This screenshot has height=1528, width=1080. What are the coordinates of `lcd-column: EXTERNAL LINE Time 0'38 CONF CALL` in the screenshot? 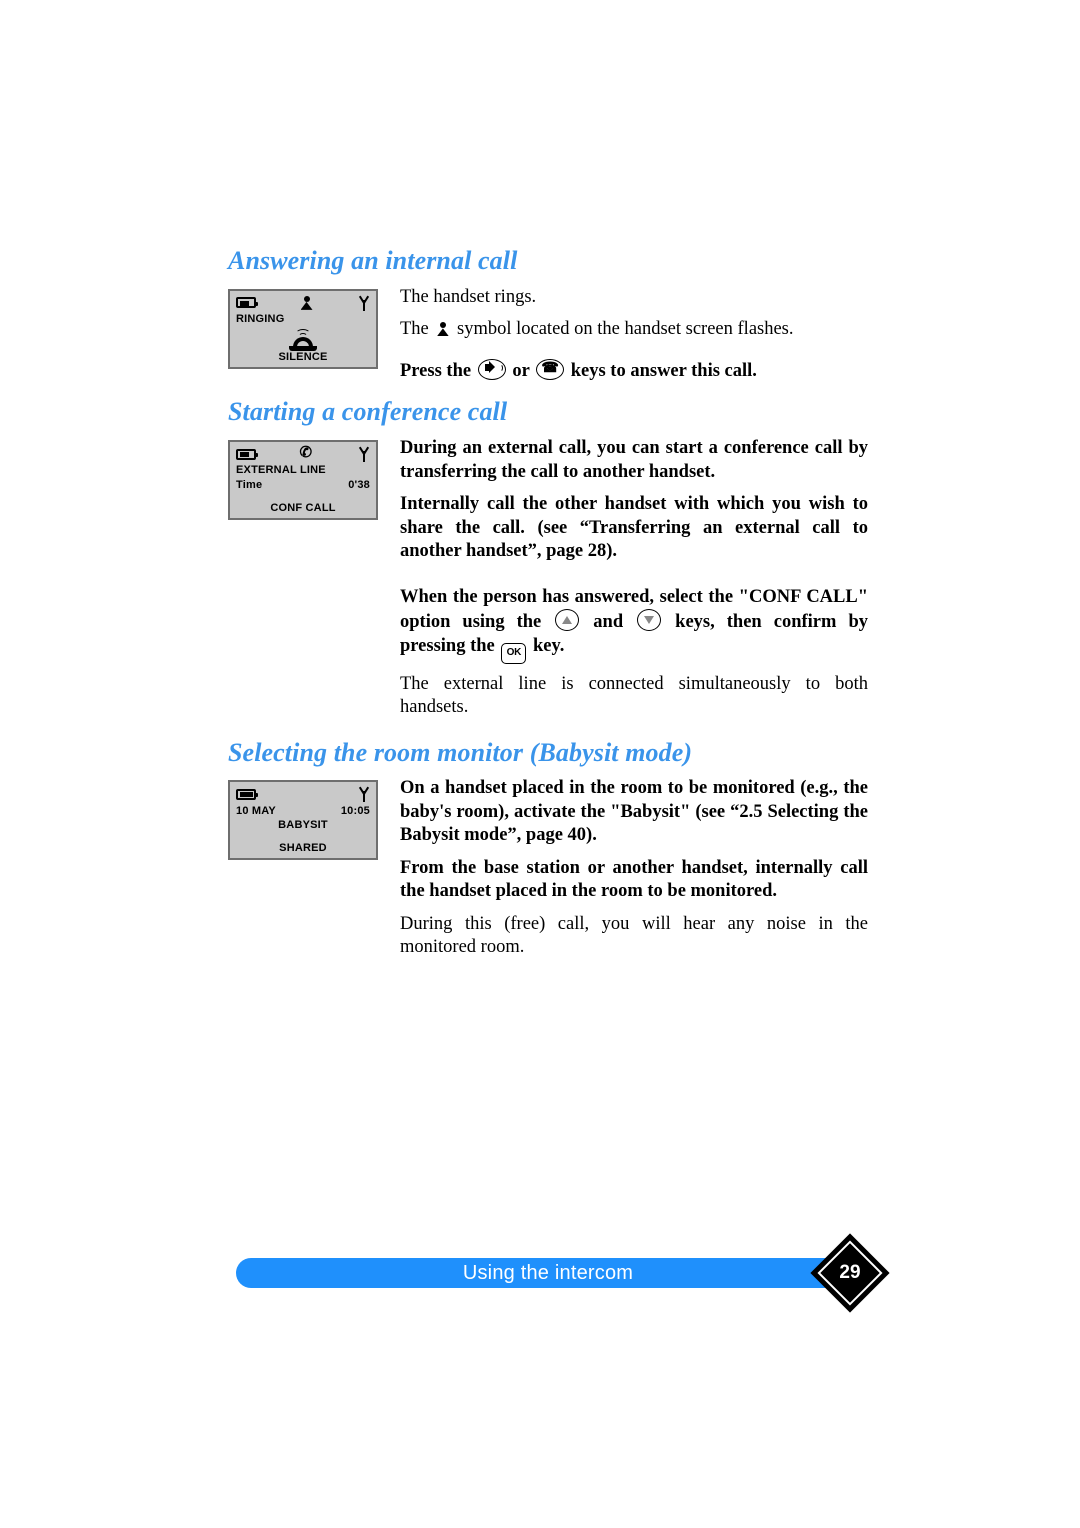 It's located at (308, 479).